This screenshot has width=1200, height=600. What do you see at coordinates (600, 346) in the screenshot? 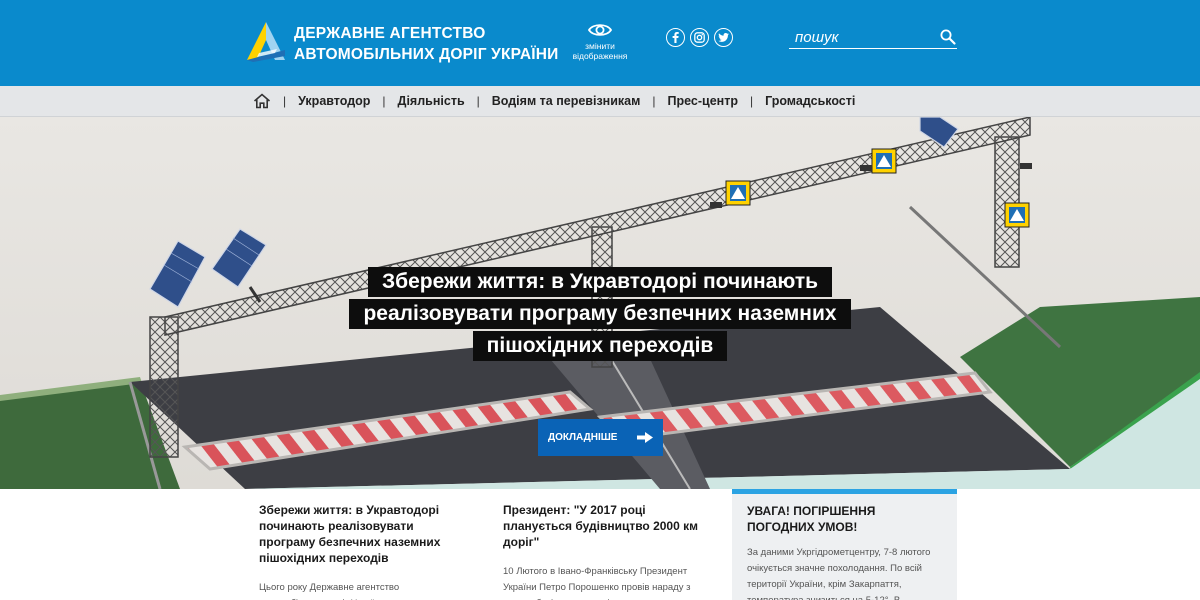
I see `hero-headline-line3: пішохідних переходів` at bounding box center [600, 346].